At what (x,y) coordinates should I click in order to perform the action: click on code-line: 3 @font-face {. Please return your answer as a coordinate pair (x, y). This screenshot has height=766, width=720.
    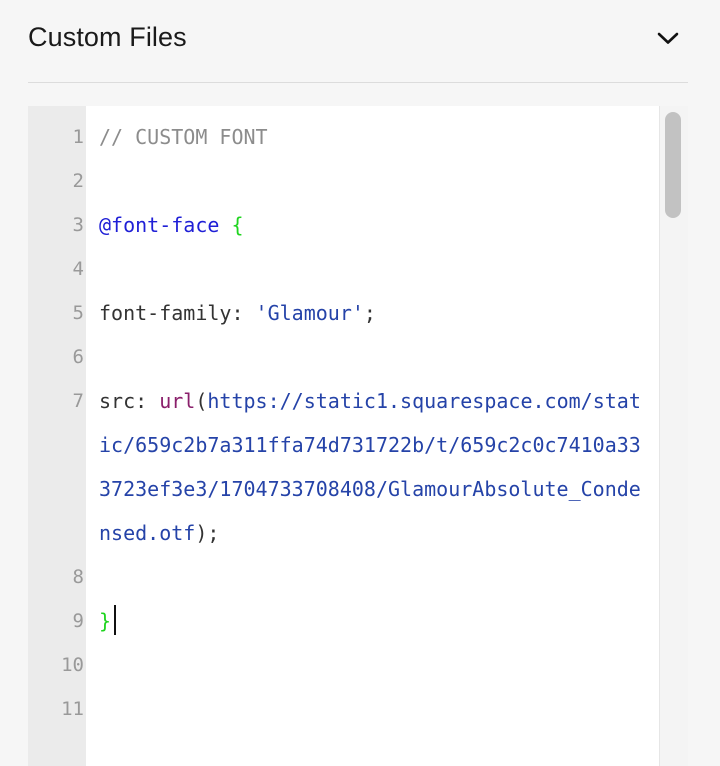
    Looking at the image, I should click on (343, 225).